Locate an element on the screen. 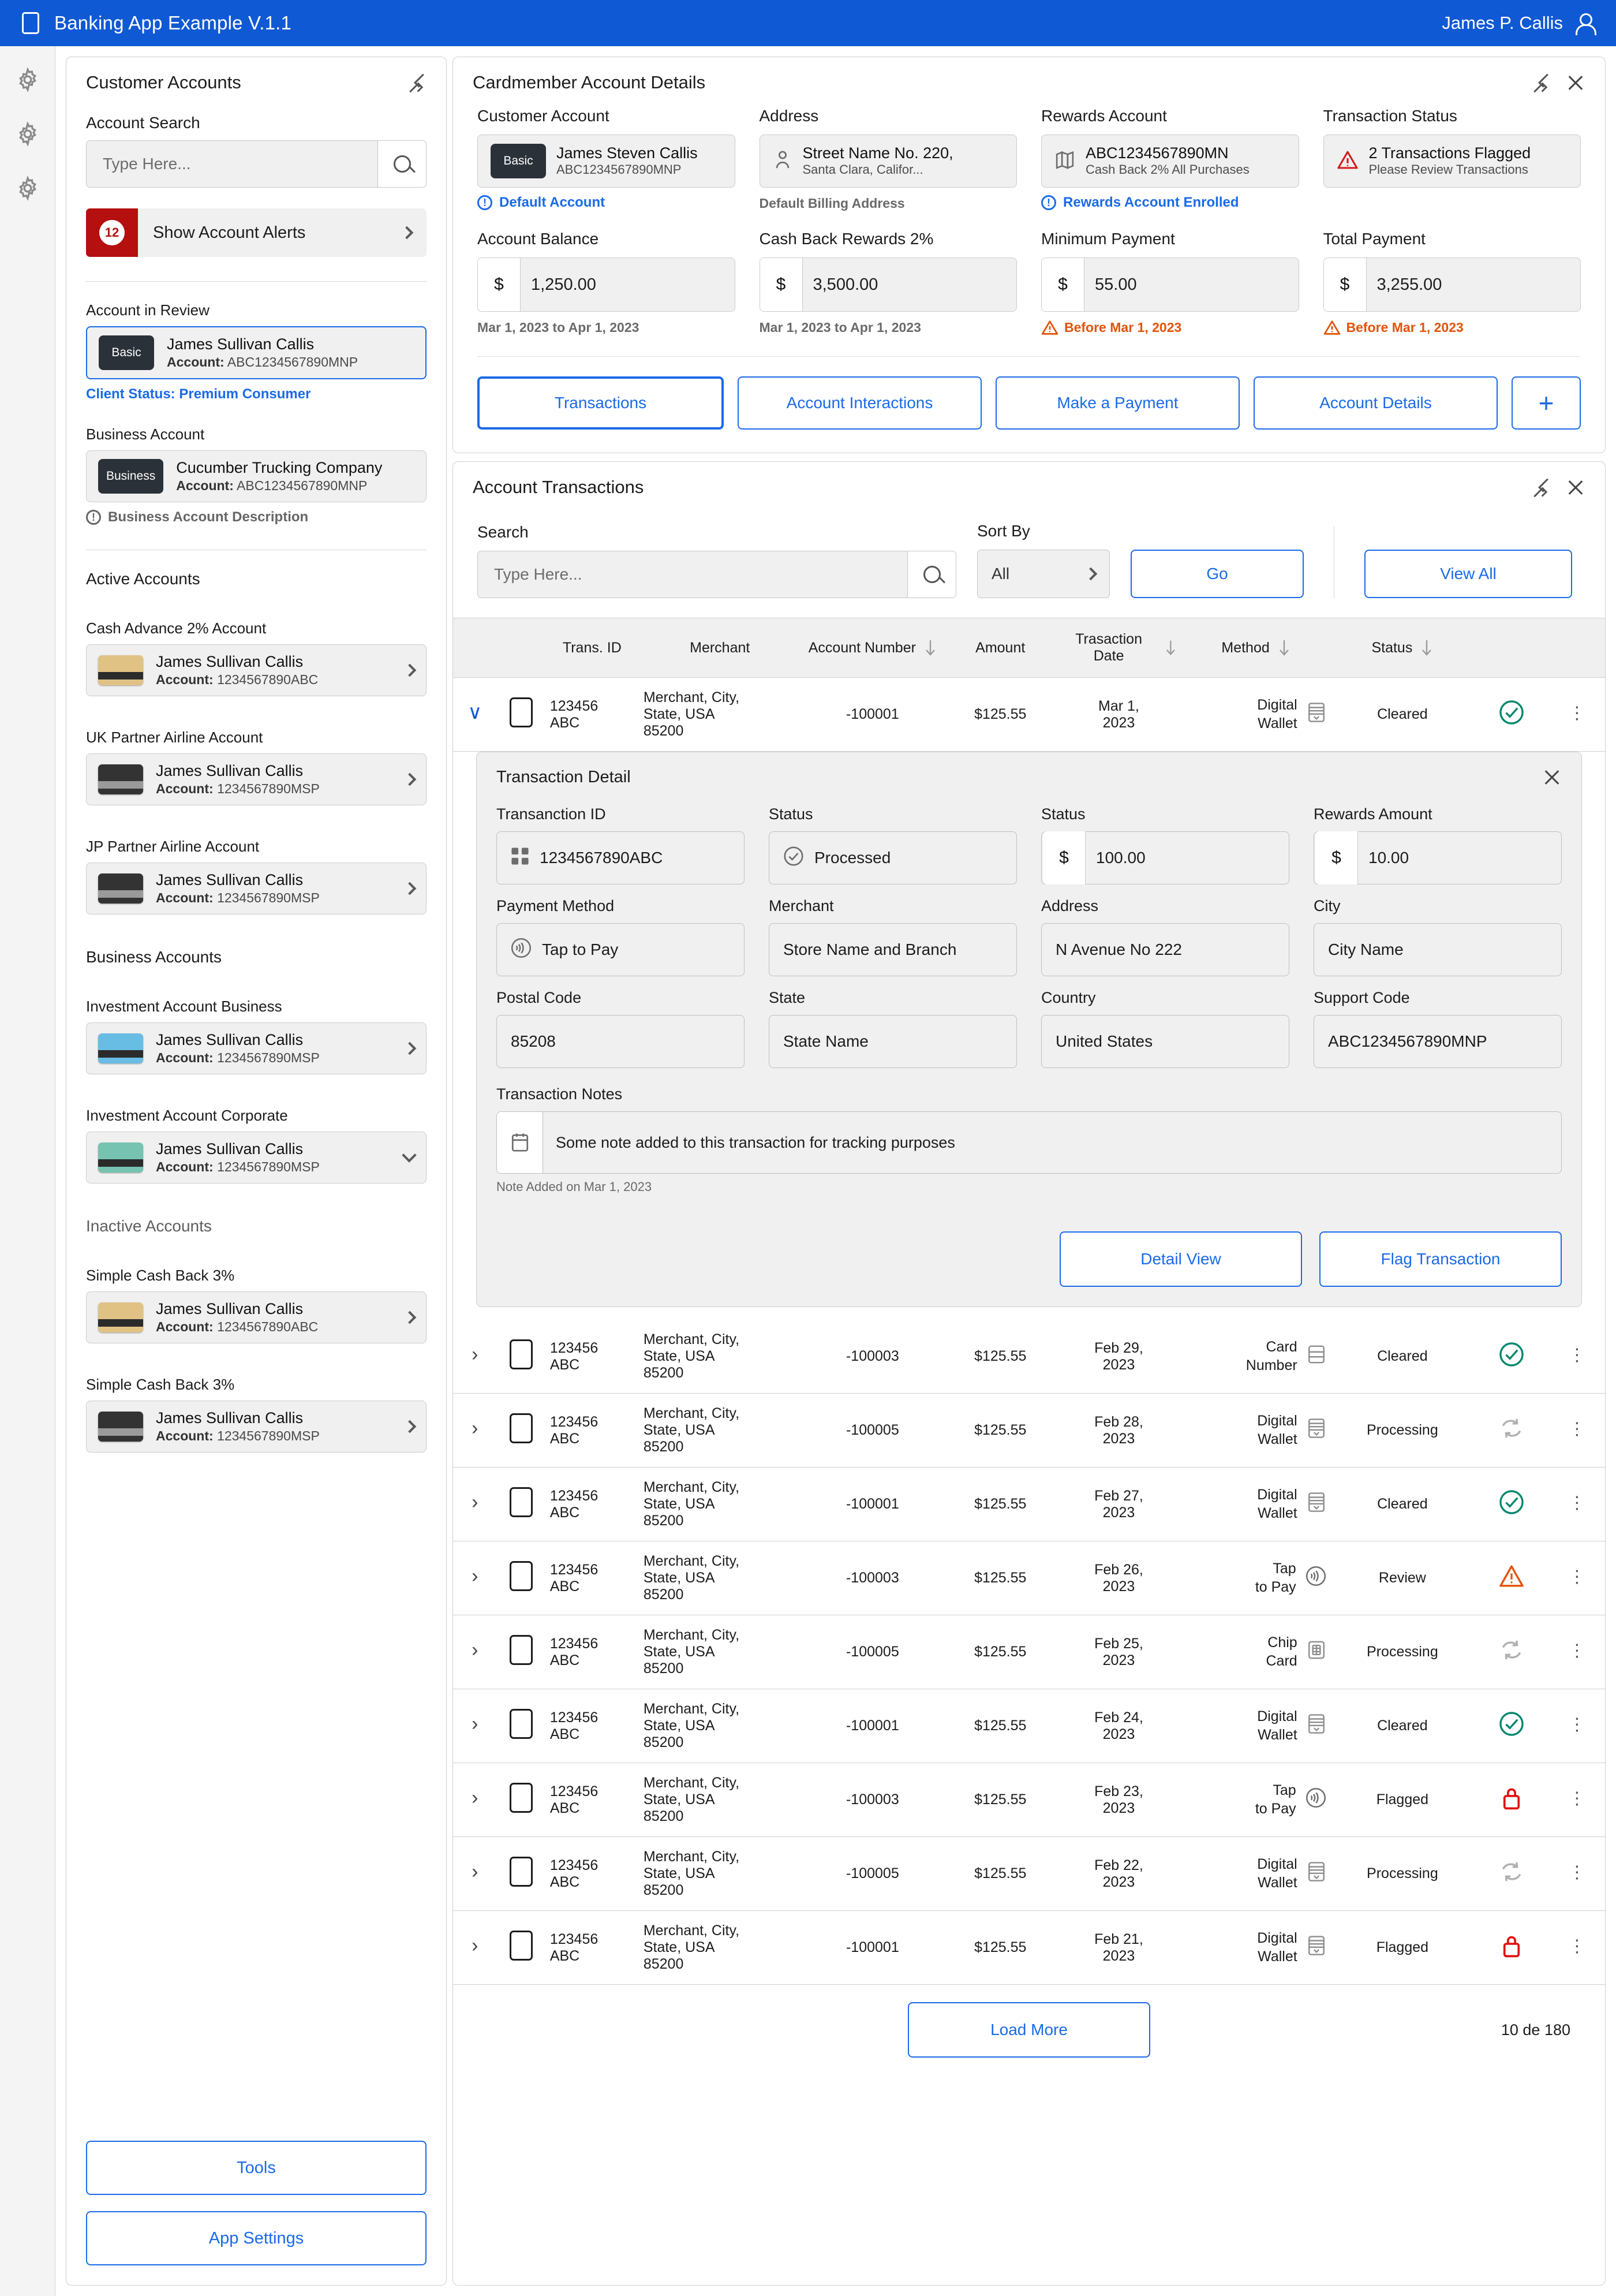 This screenshot has width=1616, height=2296. go-button: Go is located at coordinates (1217, 574).